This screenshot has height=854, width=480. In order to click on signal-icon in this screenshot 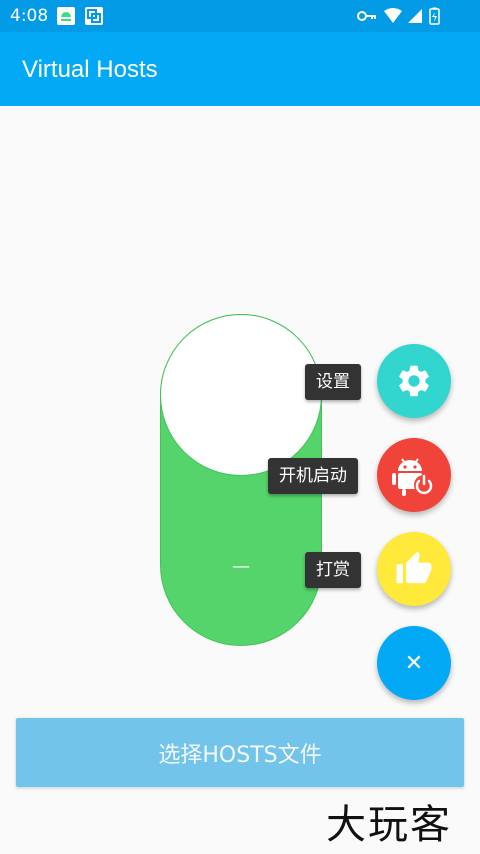, I will do `click(415, 16)`.